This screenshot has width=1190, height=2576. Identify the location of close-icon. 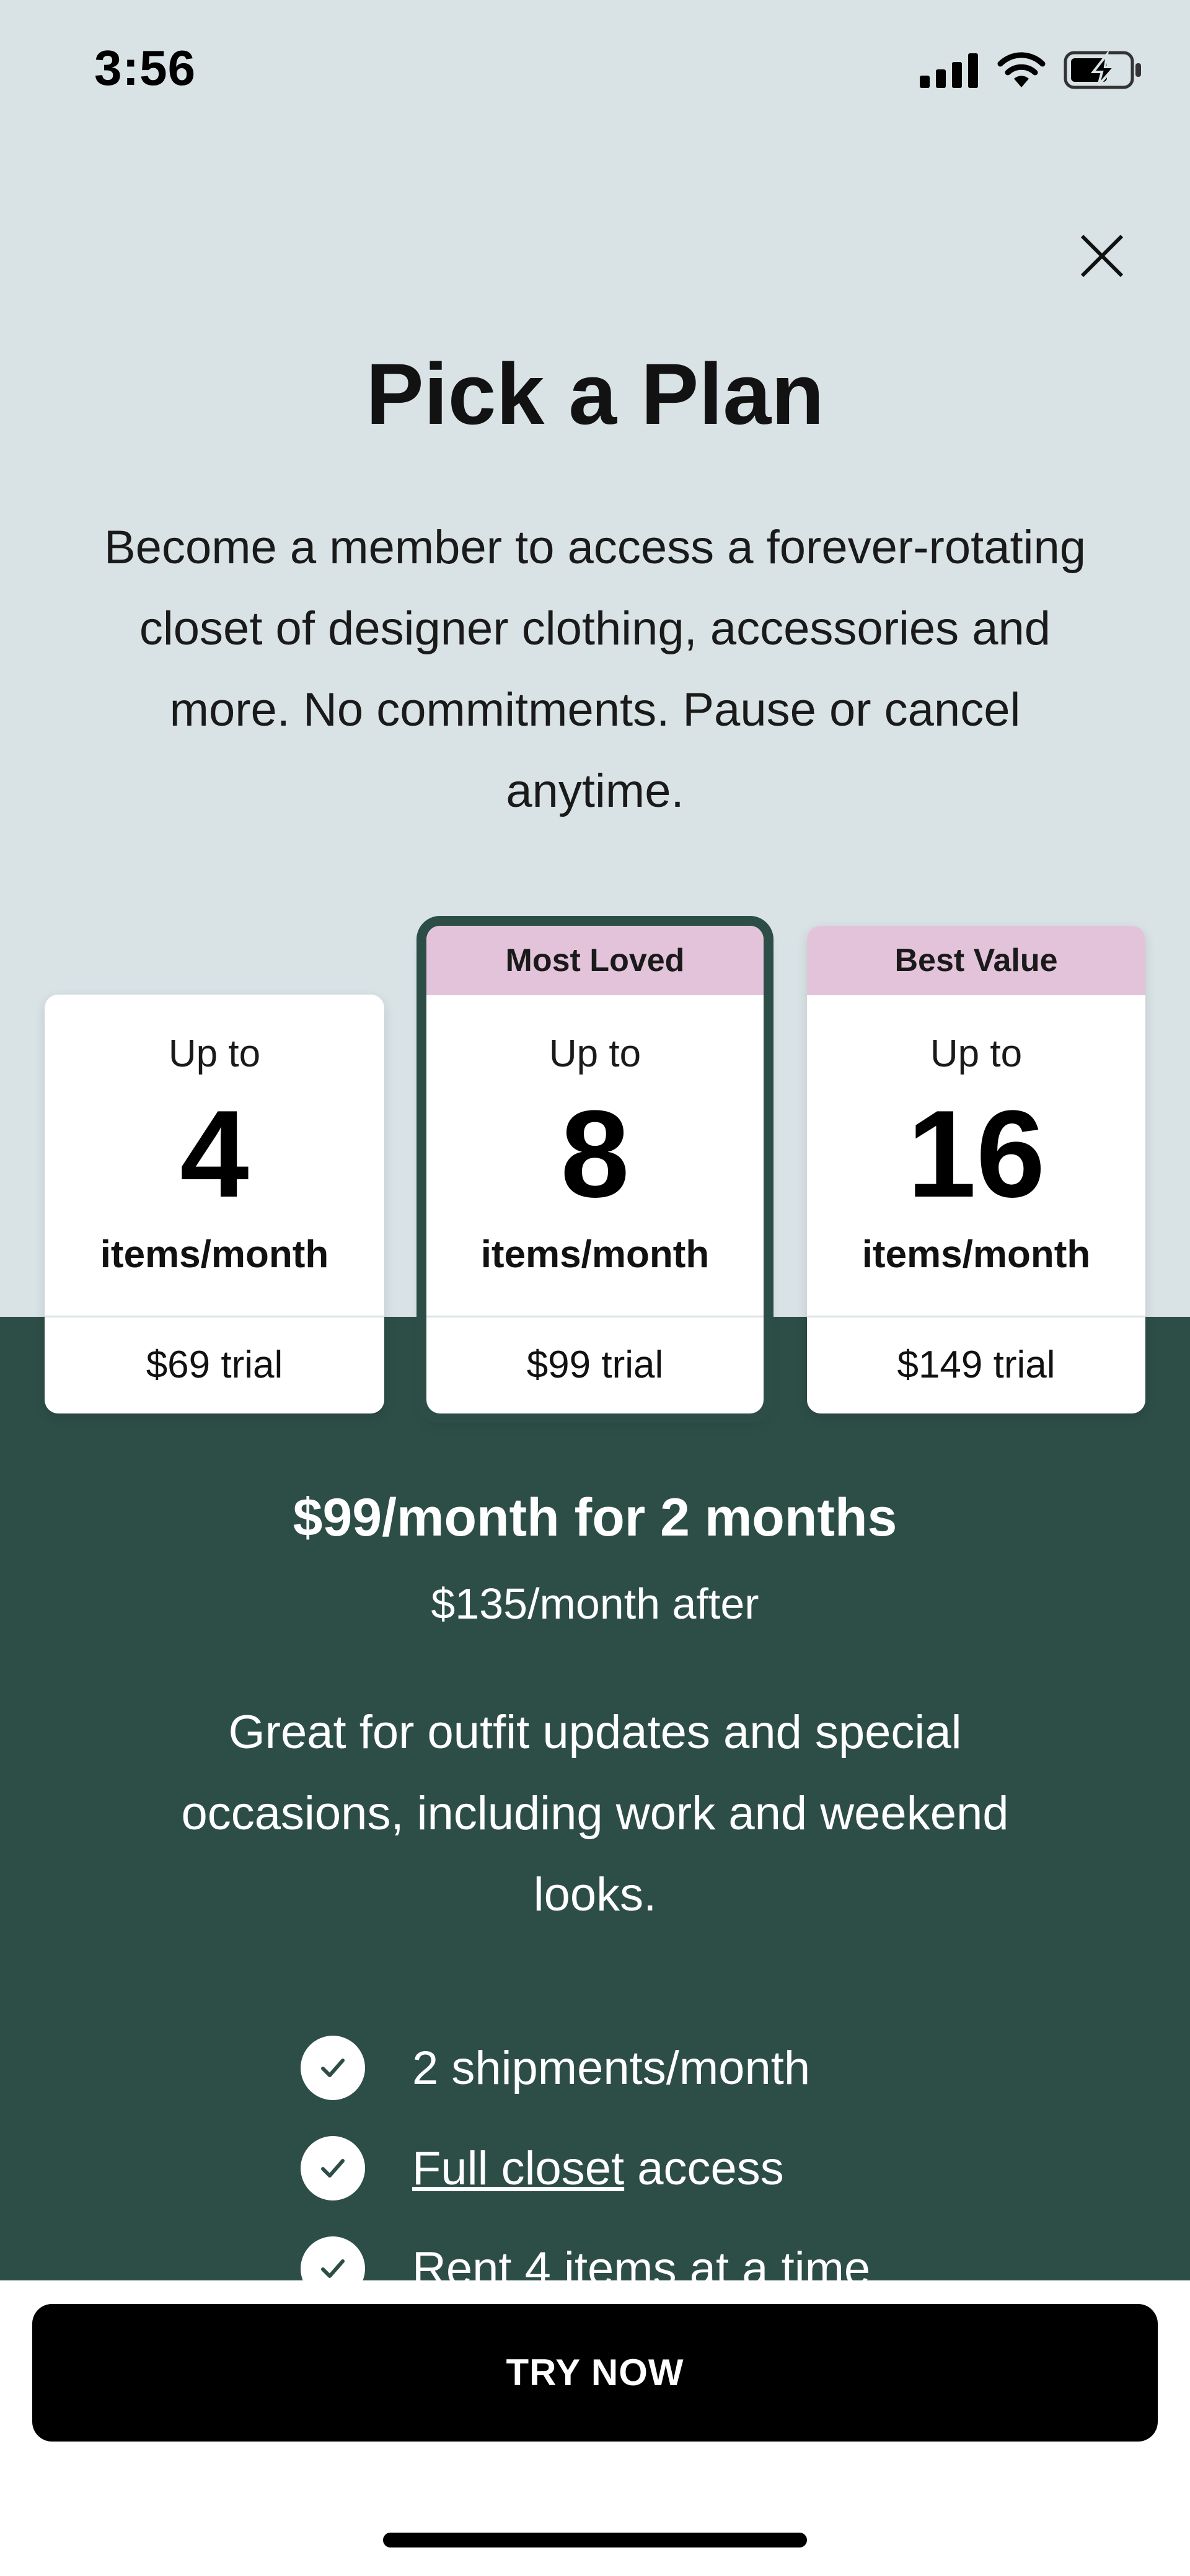
(1102, 256).